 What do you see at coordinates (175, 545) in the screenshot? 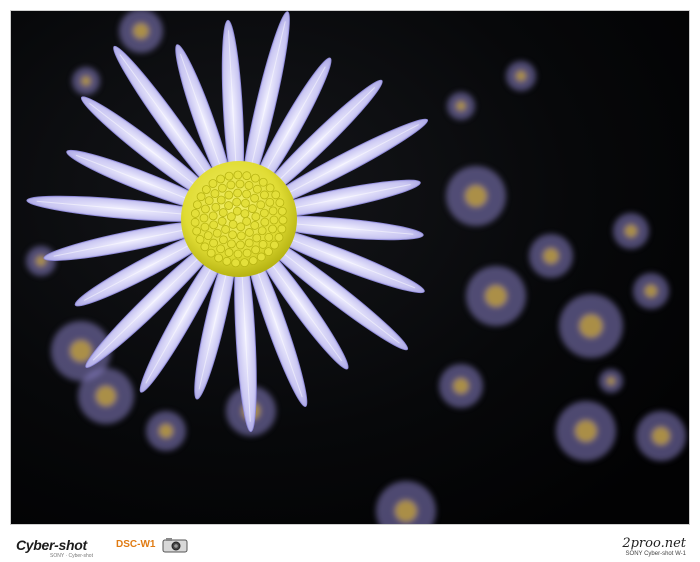
I see `camera-icon` at bounding box center [175, 545].